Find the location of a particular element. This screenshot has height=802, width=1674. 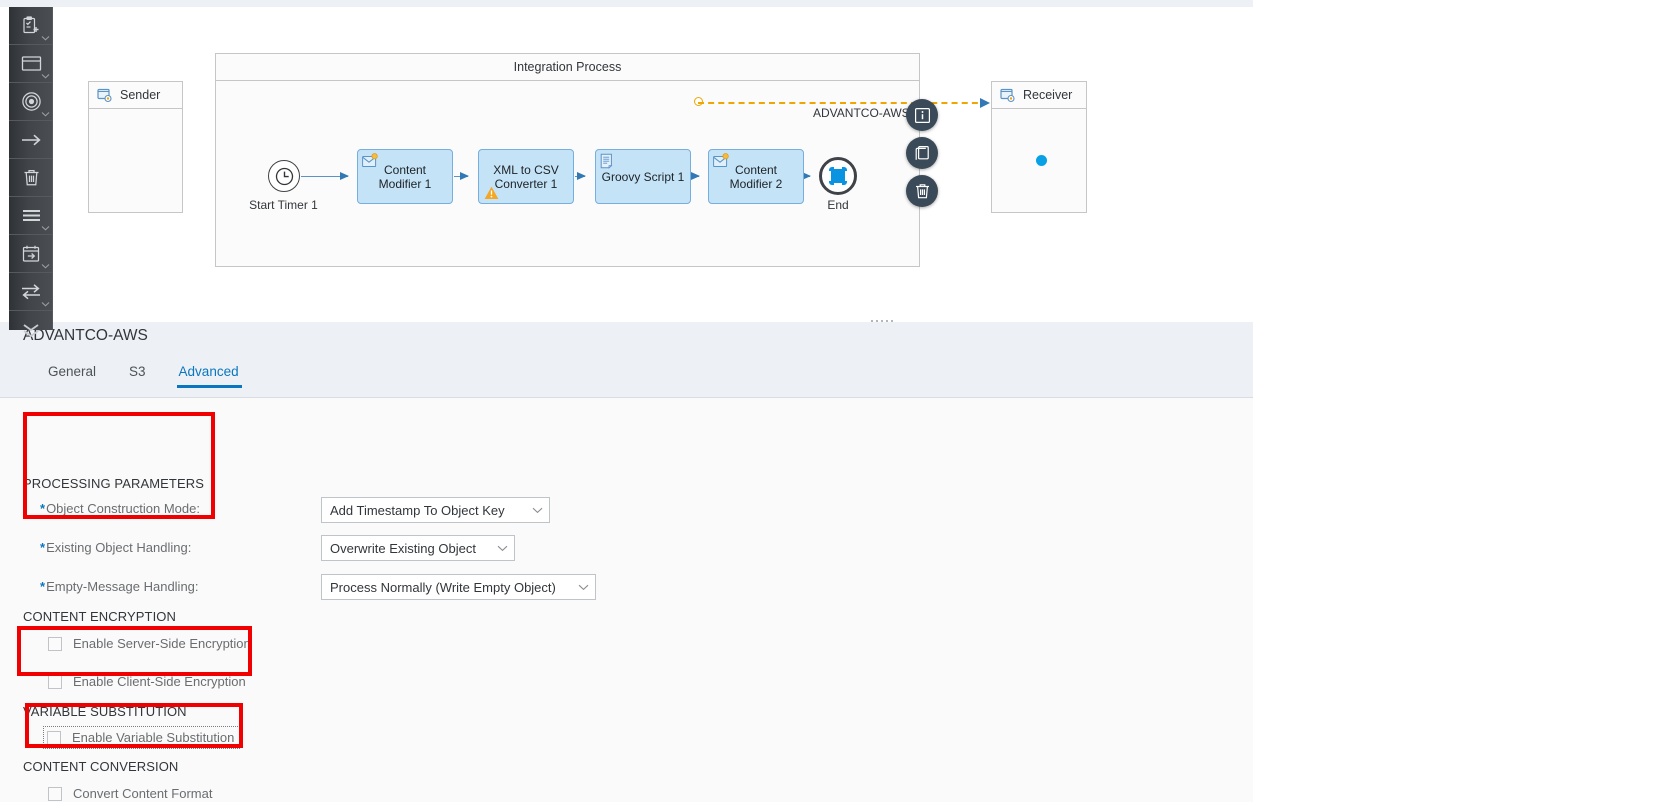

start-timer-label: Start Timer 1 is located at coordinates (283, 205).